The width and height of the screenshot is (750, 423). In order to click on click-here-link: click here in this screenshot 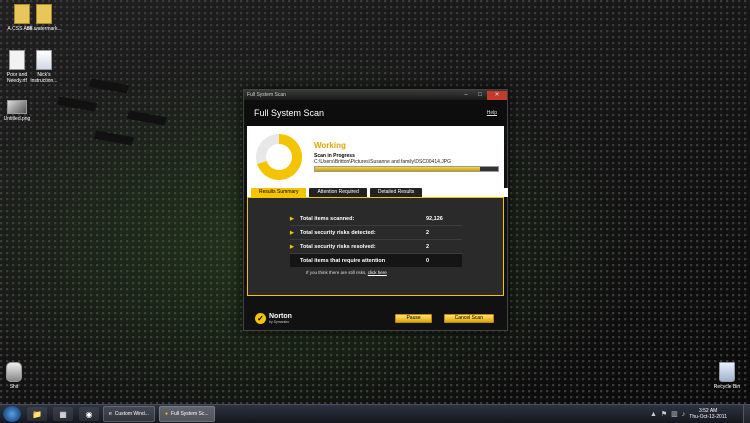, I will do `click(377, 272)`.